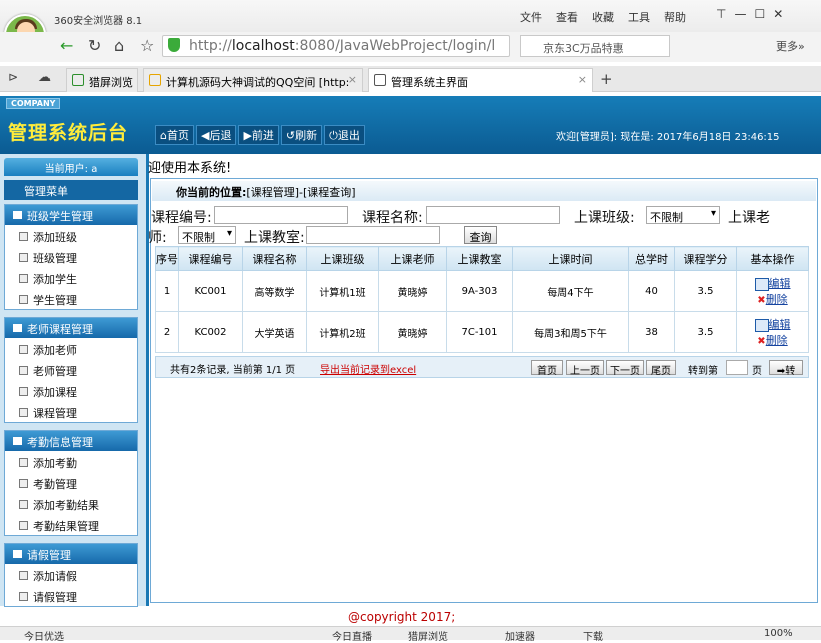 Image resolution: width=821 pixels, height=643 pixels. Describe the element at coordinates (703, 371) in the screenshot. I see `goto-label: 转到第` at that location.